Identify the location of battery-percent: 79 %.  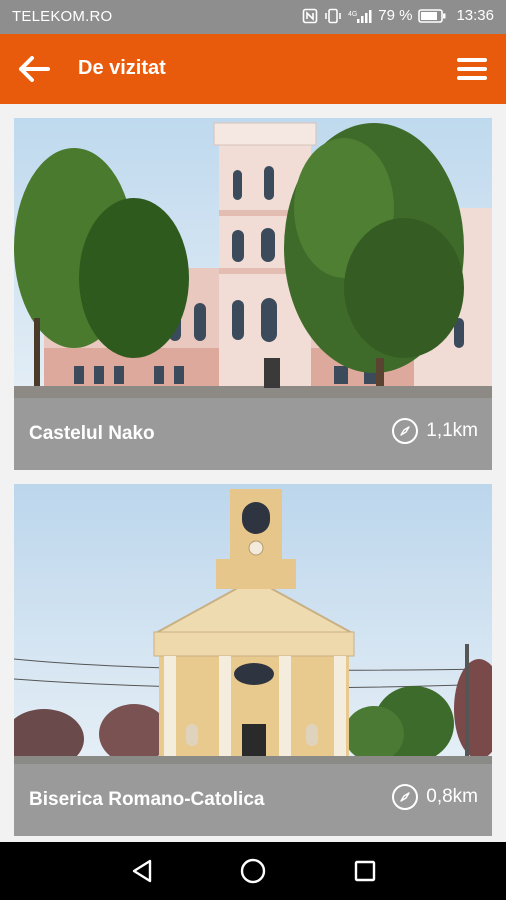
(395, 15).